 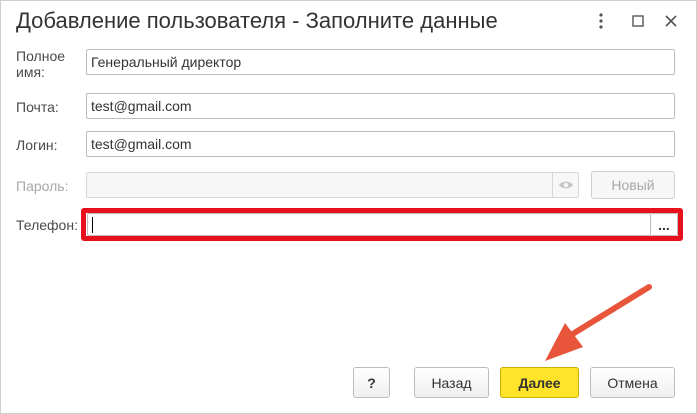 What do you see at coordinates (37, 145) in the screenshot?
I see `login-label: Логин:` at bounding box center [37, 145].